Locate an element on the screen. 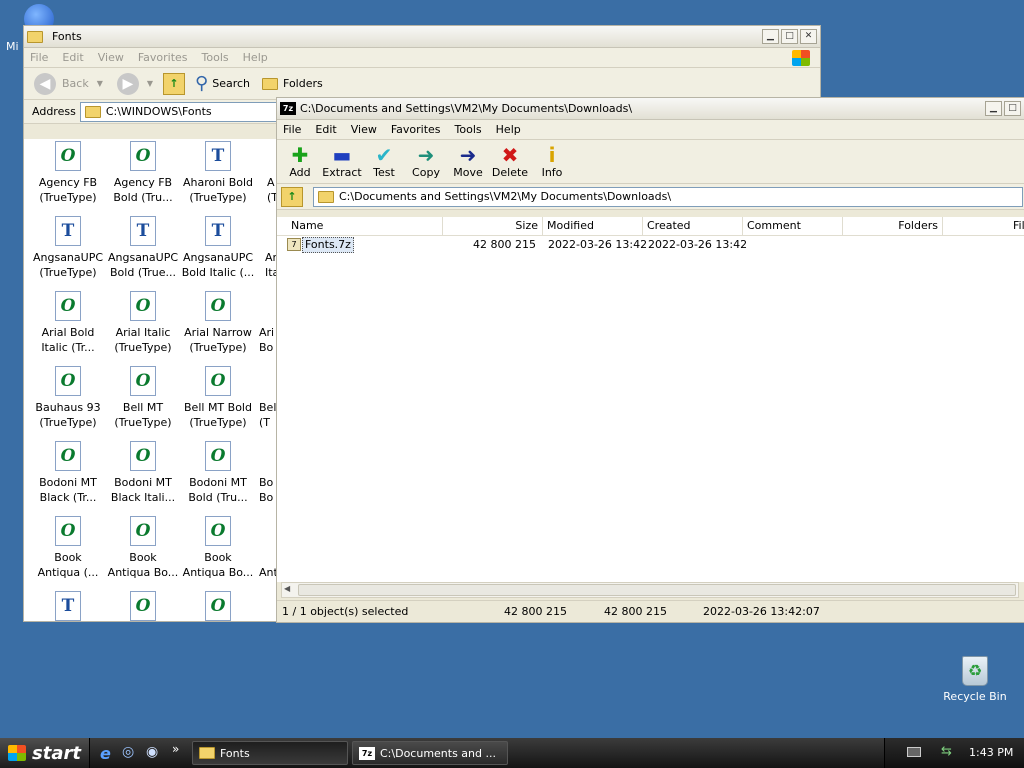  horizontal-scrollbar: ◀ is located at coordinates (650, 590).